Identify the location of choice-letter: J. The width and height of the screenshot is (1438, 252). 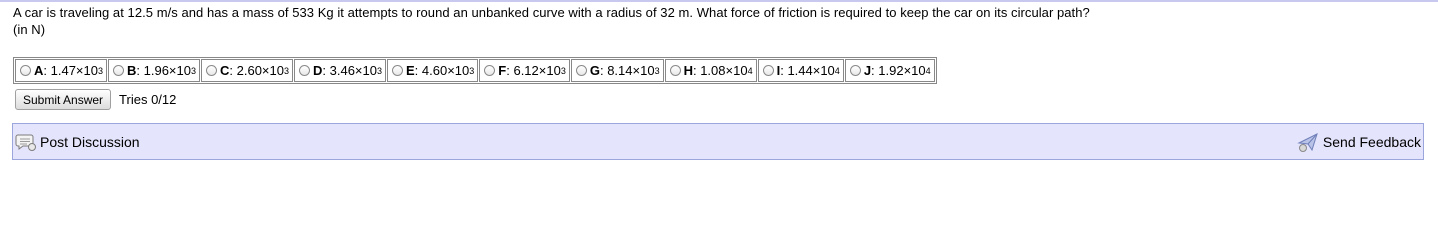
(867, 70).